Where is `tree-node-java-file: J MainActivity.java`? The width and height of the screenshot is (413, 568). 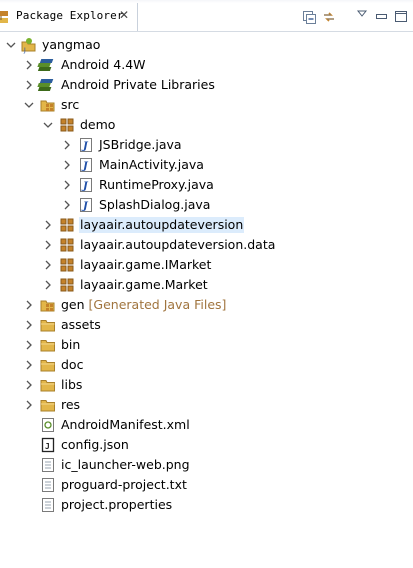
tree-node-java-file: J MainActivity.java is located at coordinates (206, 165).